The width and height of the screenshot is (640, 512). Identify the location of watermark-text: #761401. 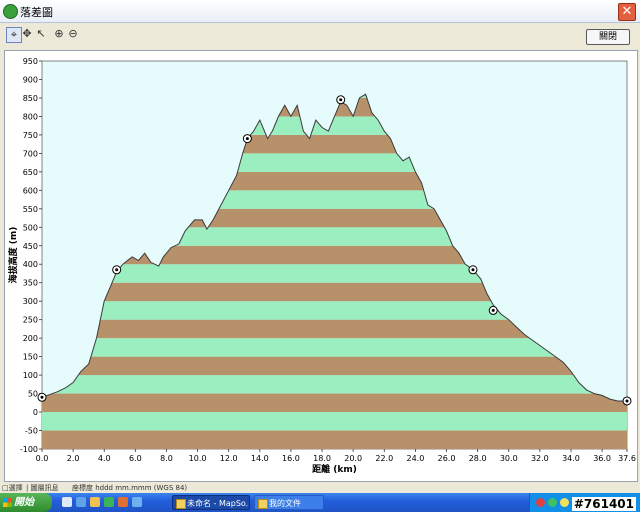
(603, 504).